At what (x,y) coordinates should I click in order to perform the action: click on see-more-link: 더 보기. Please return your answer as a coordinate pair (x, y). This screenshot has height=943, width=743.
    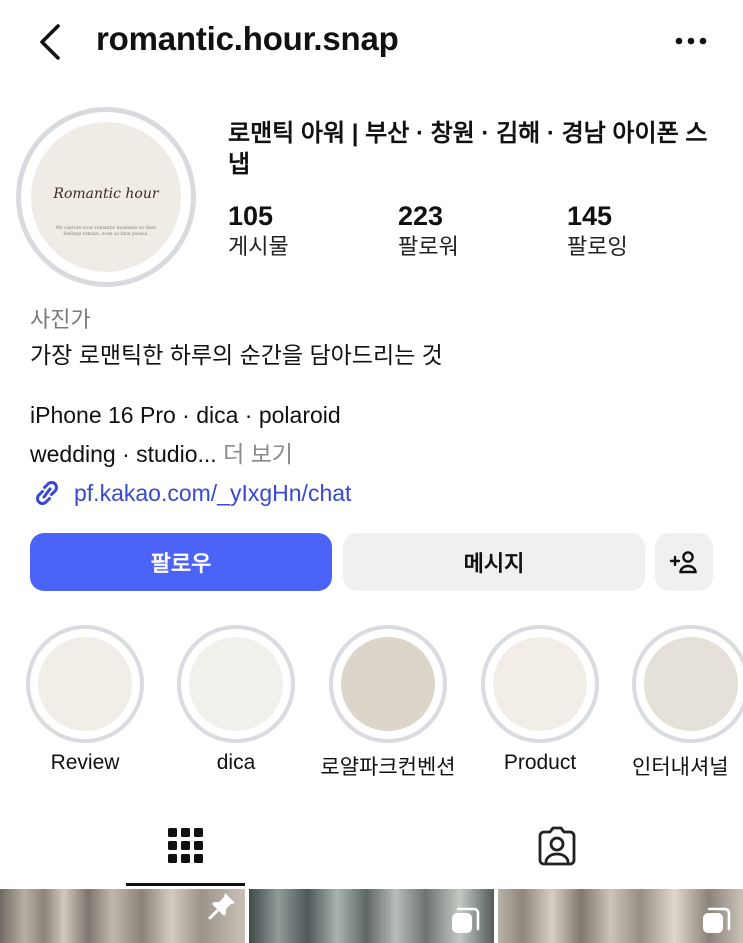
    Looking at the image, I should click on (258, 454).